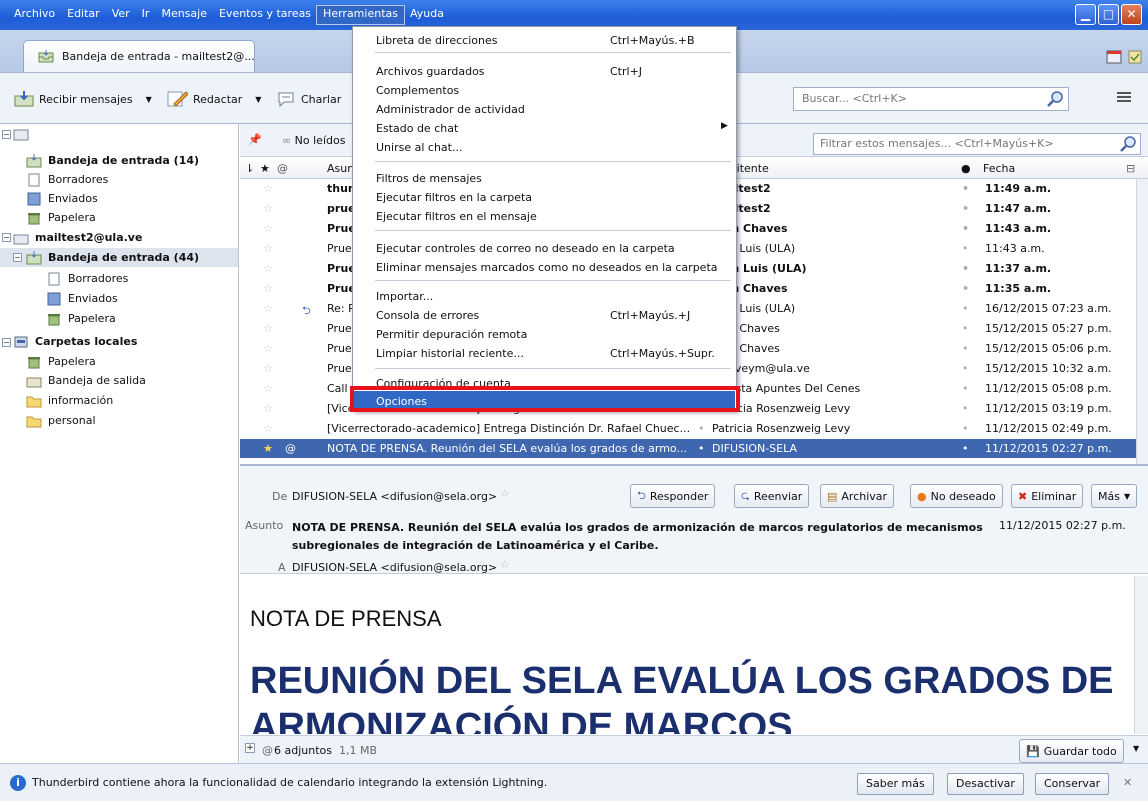 This screenshot has height=801, width=1148. What do you see at coordinates (83, 99) in the screenshot?
I see `get-mail-button: Recibir mensajes ▼` at bounding box center [83, 99].